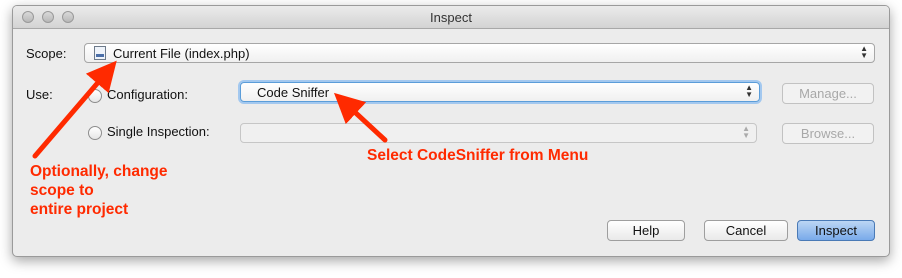 The width and height of the screenshot is (902, 278). I want to click on scope-arrow, so click(74, 109).